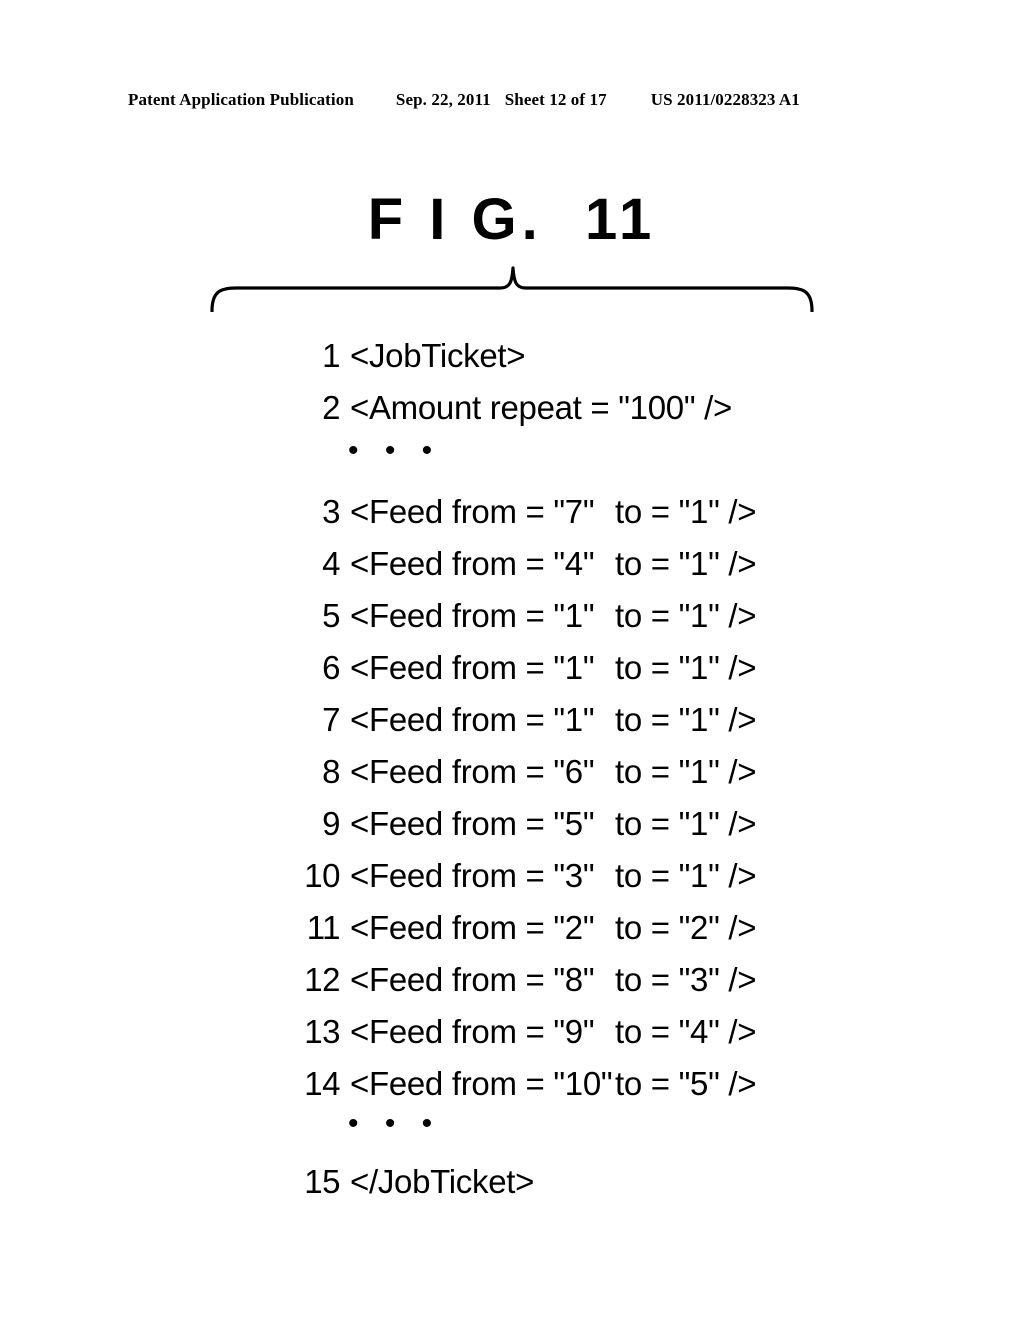 This screenshot has width=1024, height=1320. Describe the element at coordinates (241, 99) in the screenshot. I see `header-publication-label: Patent Application Publication` at that location.